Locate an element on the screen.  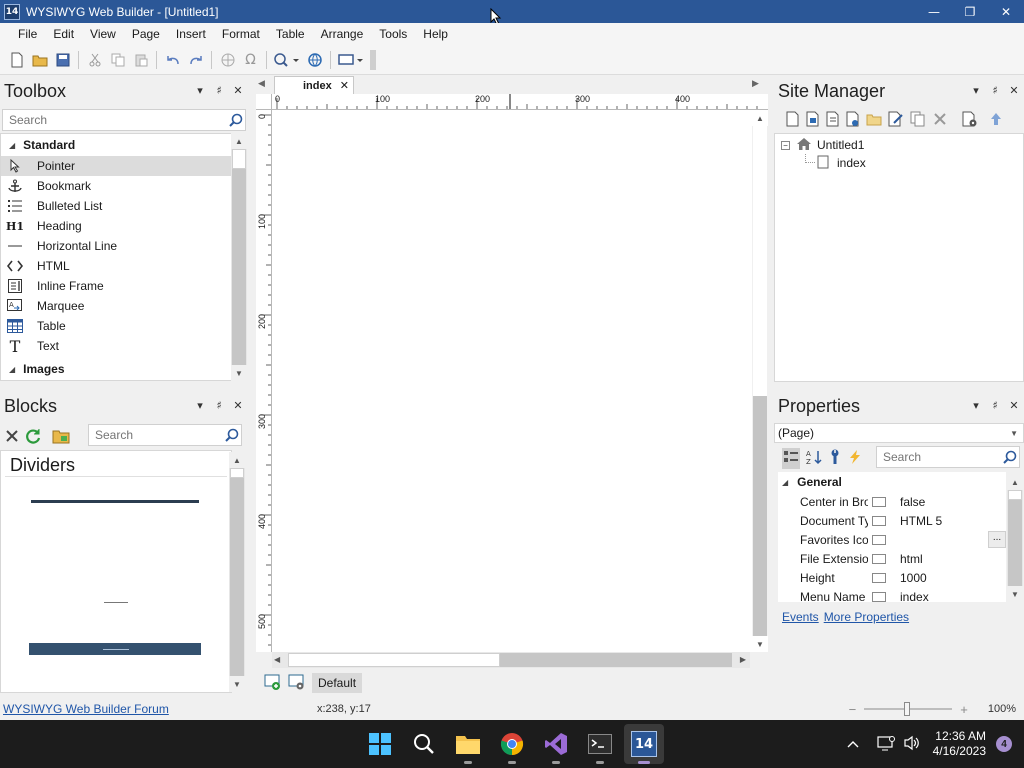
save-icon is located at coordinates (62, 60).